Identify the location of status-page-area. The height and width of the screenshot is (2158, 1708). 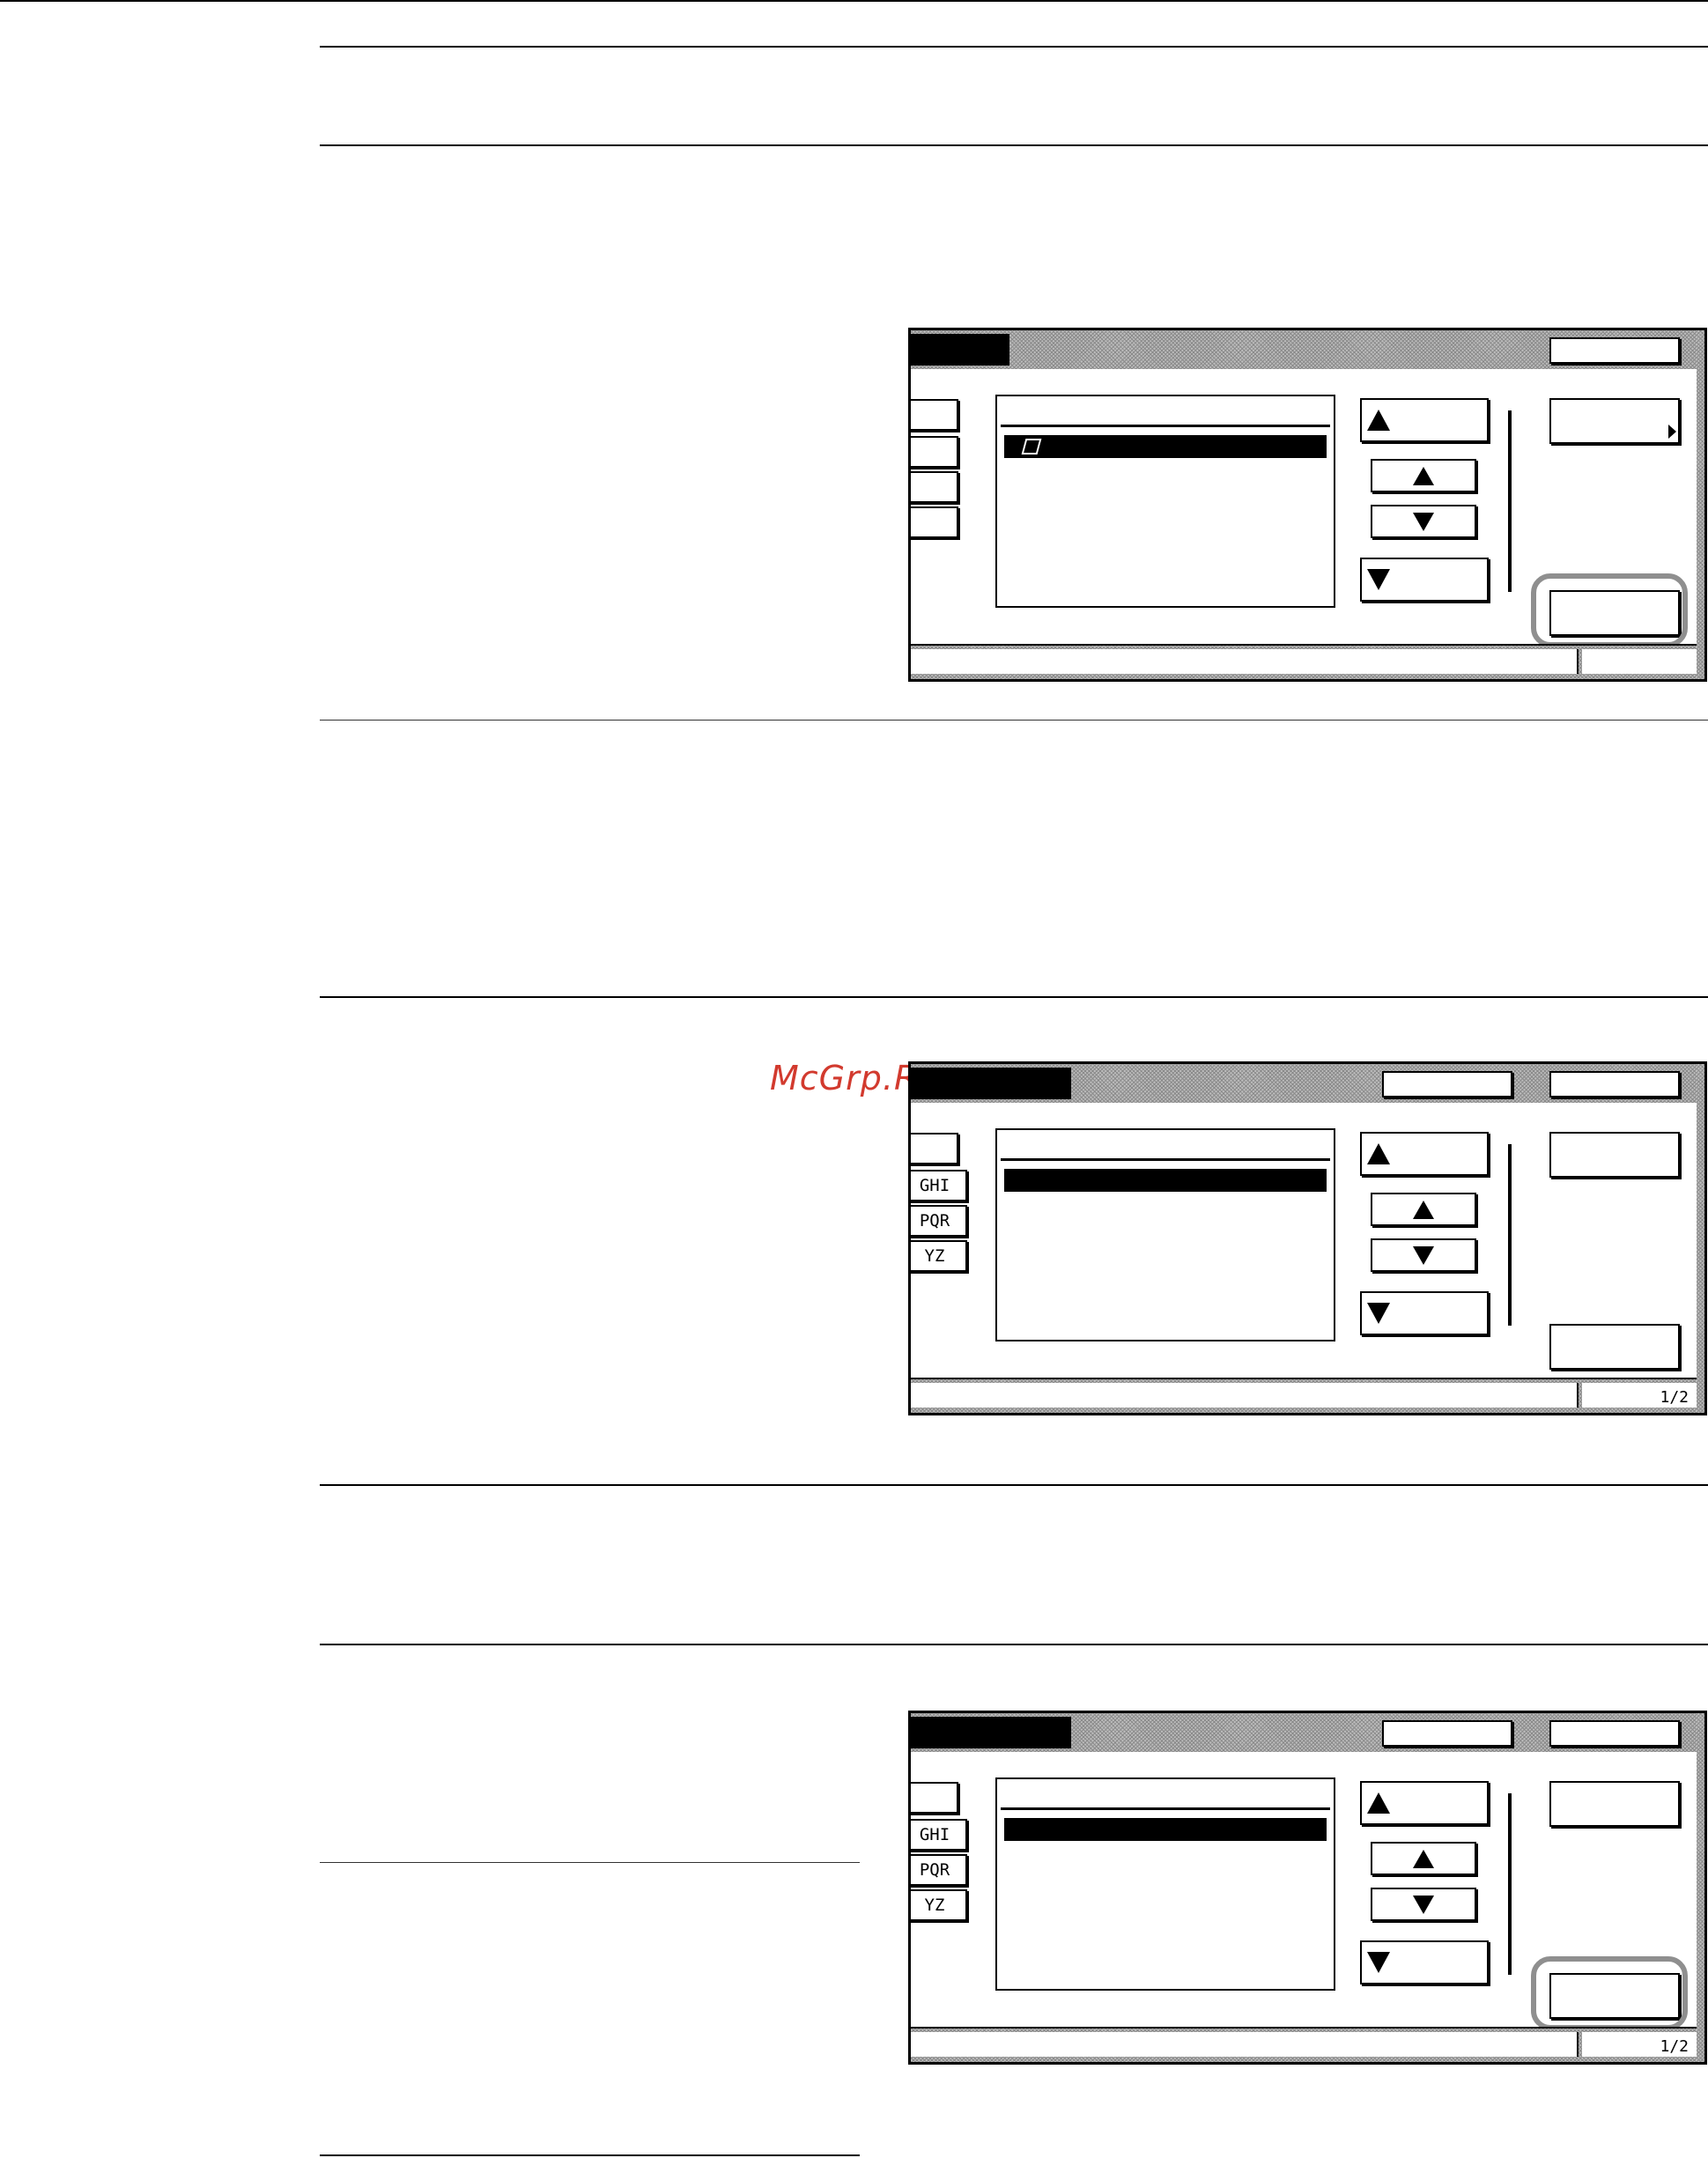
(1640, 661).